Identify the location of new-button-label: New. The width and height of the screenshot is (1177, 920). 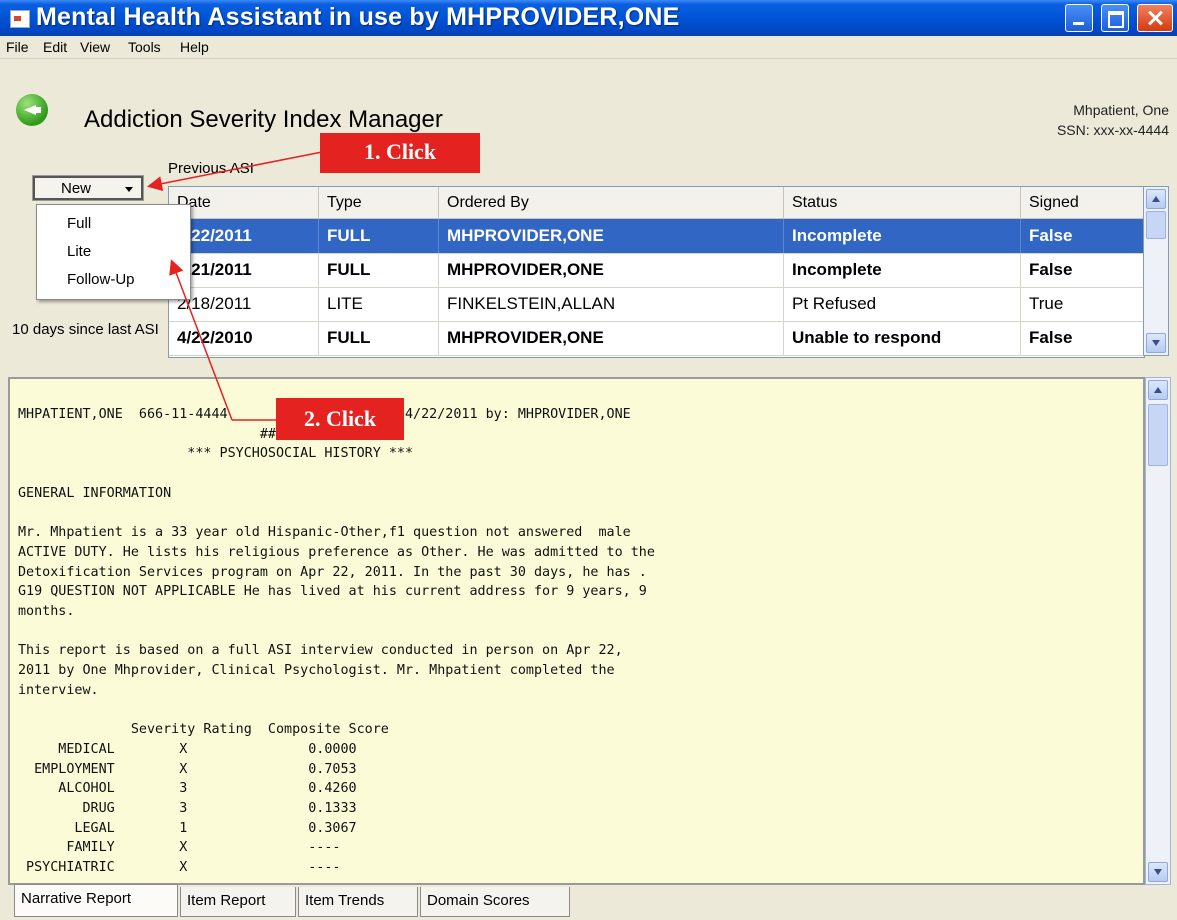
(76, 188).